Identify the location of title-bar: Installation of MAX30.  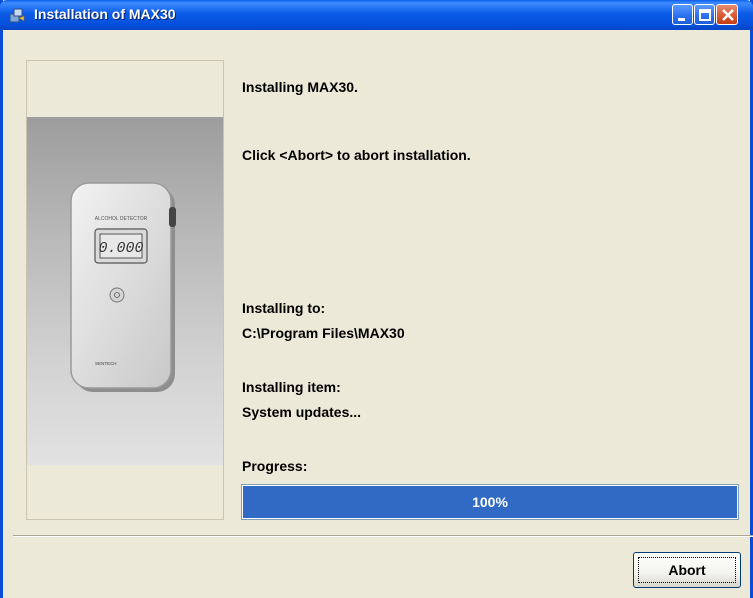
(376, 15).